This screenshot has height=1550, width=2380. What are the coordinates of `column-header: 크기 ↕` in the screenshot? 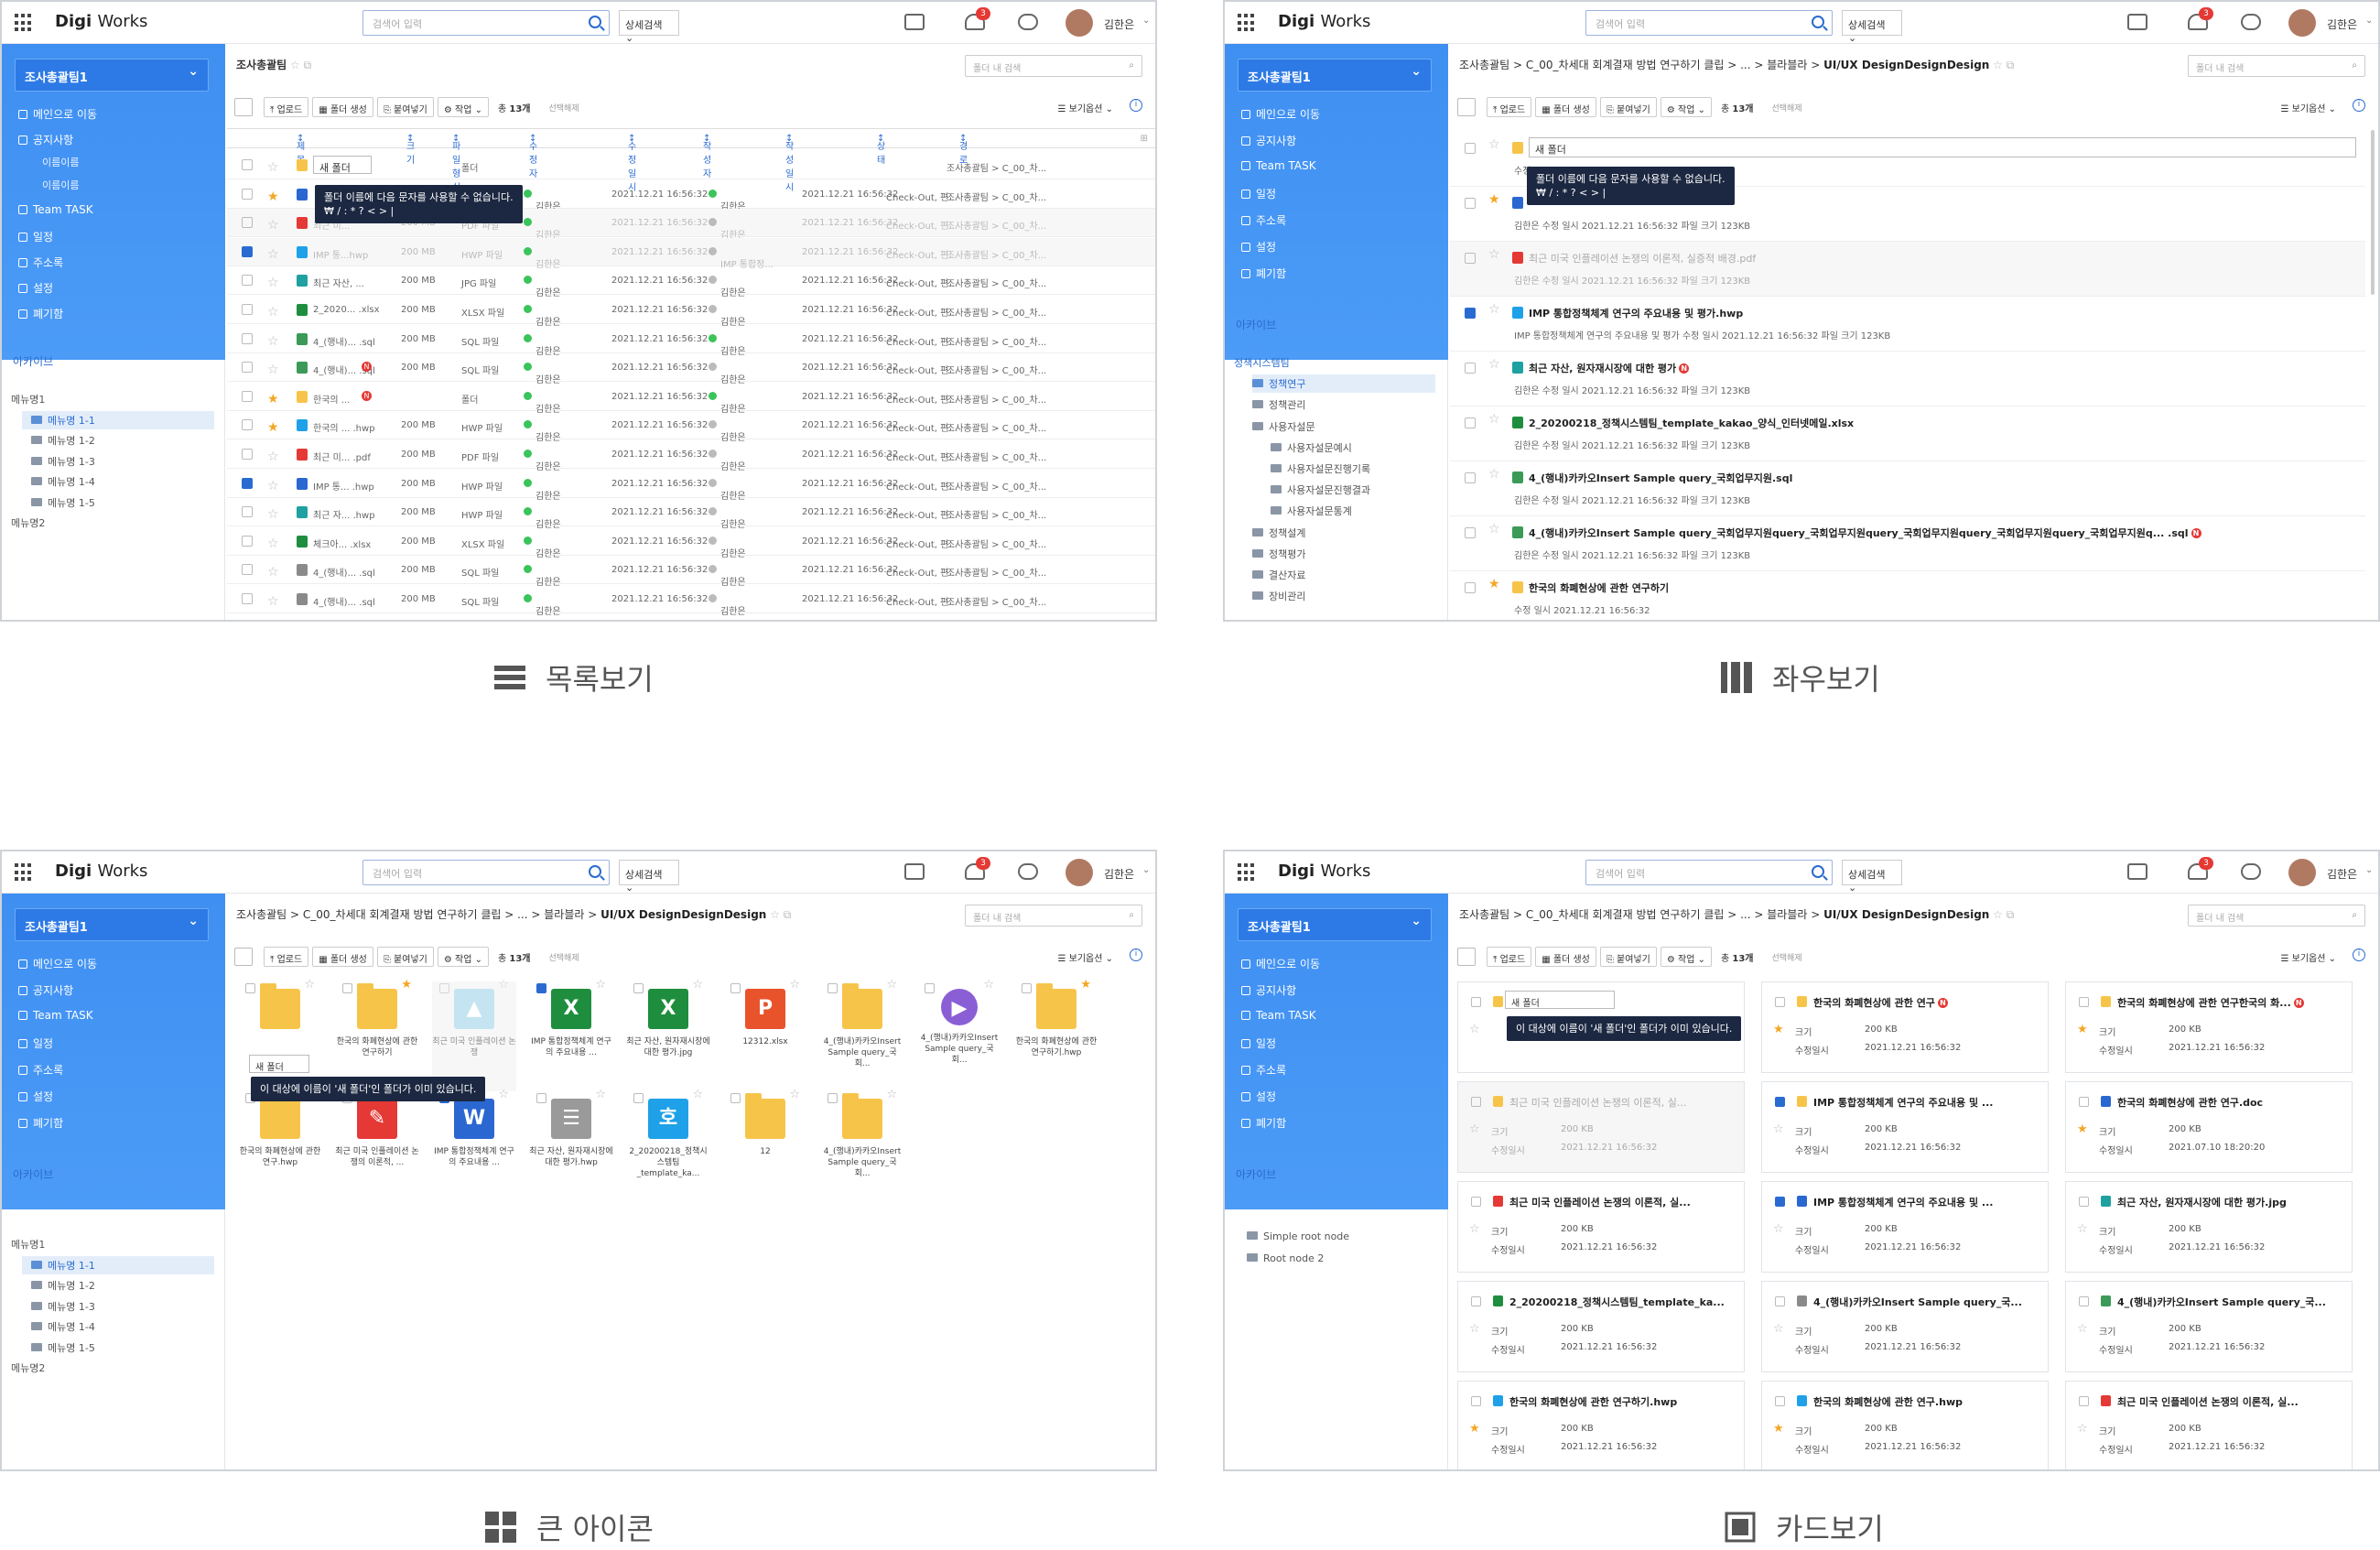 It's located at (410, 150).